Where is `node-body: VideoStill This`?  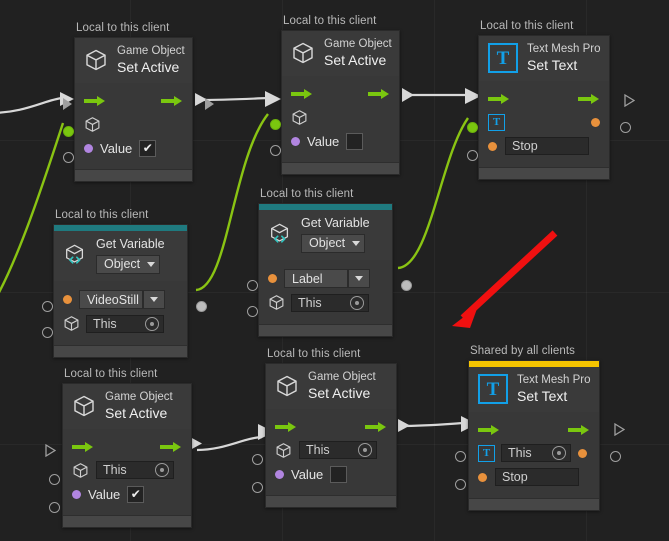
node-body: VideoStill This is located at coordinates (120, 312).